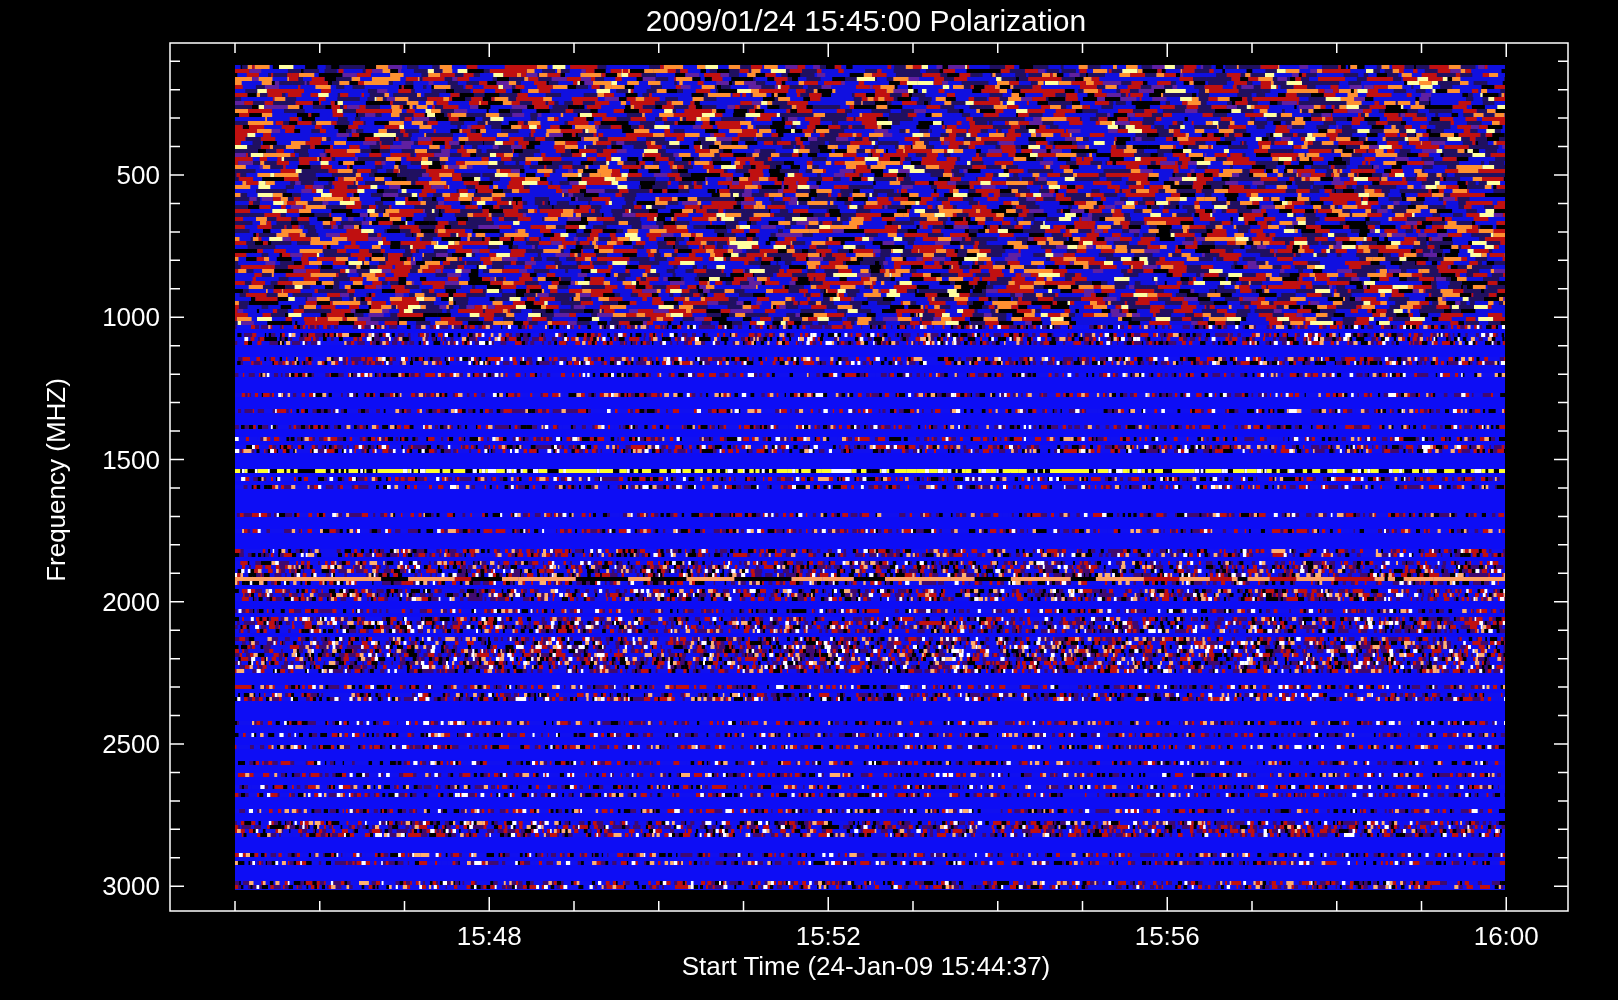  What do you see at coordinates (131, 744) in the screenshot?
I see `tick-label: 2500` at bounding box center [131, 744].